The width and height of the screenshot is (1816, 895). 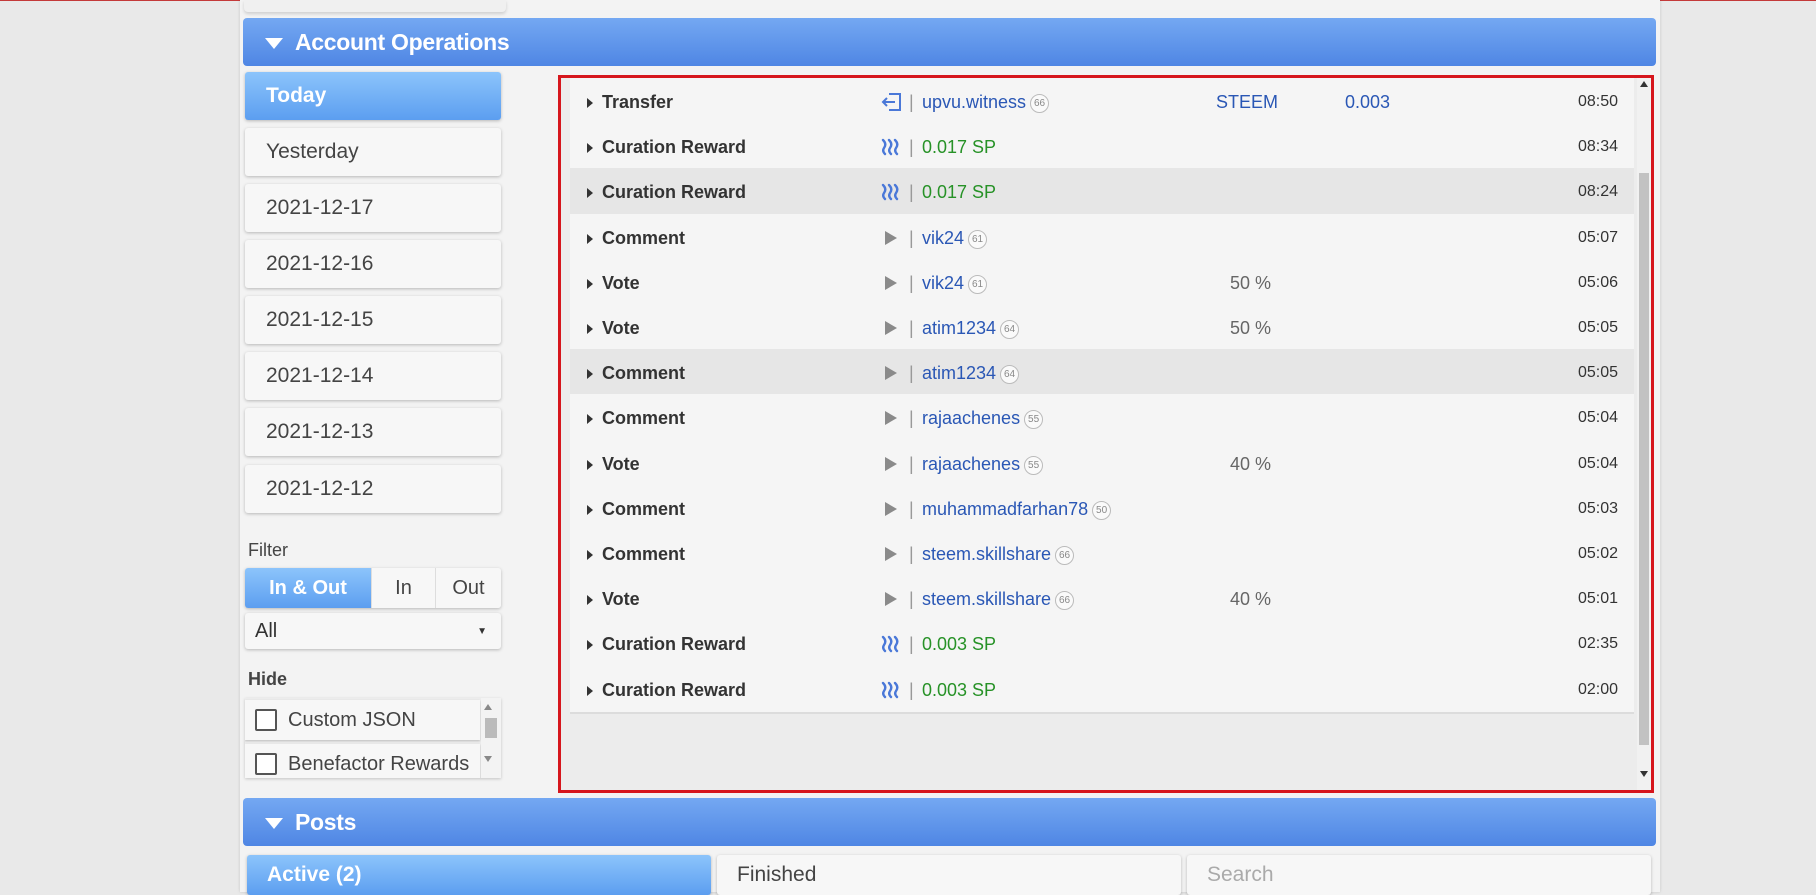 What do you see at coordinates (373, 432) in the screenshot?
I see `date-button: 2021-12-13` at bounding box center [373, 432].